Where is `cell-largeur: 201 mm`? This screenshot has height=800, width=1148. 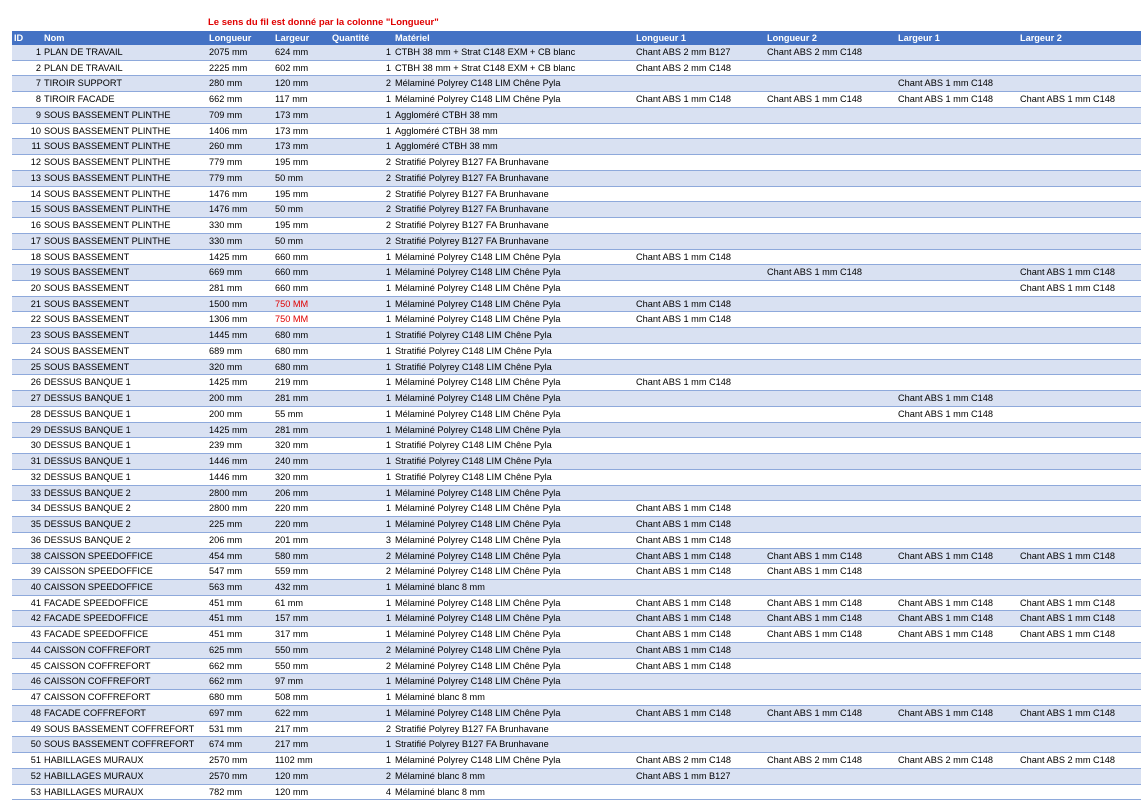 cell-largeur: 201 mm is located at coordinates (303, 540).